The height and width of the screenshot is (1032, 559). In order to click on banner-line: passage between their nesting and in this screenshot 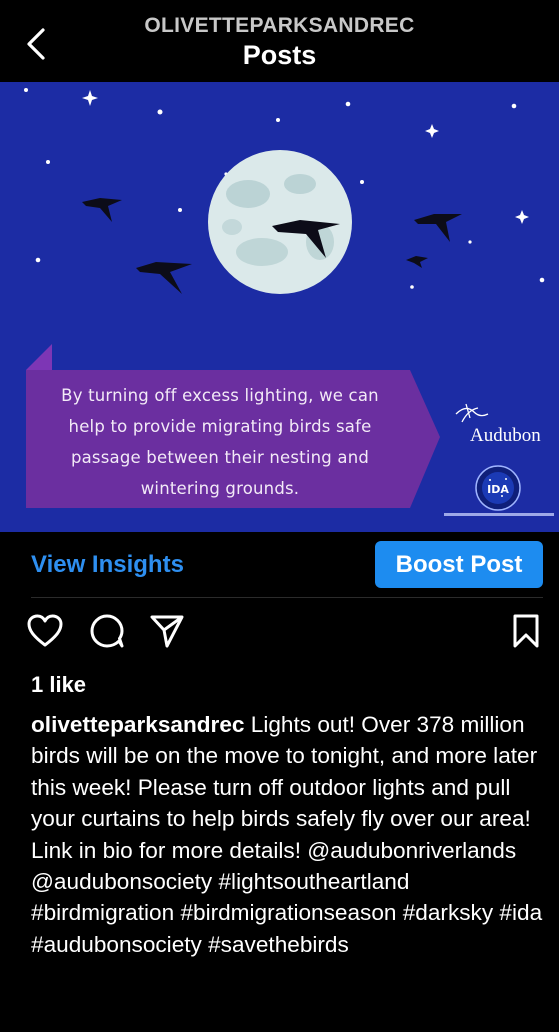, I will do `click(220, 457)`.